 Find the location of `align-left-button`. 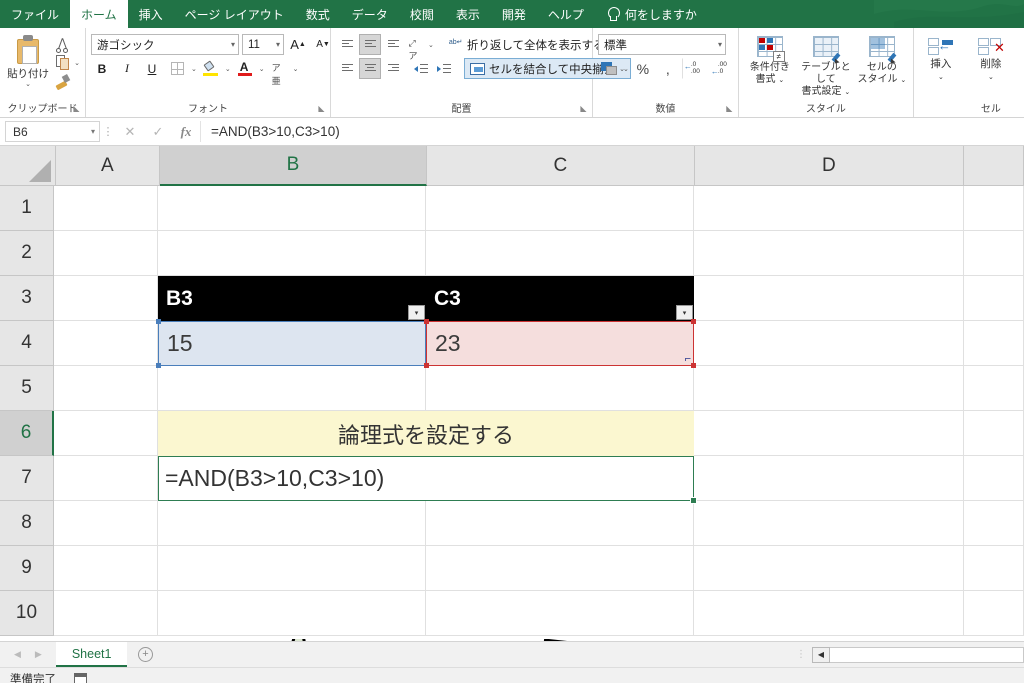

align-left-button is located at coordinates (347, 68).